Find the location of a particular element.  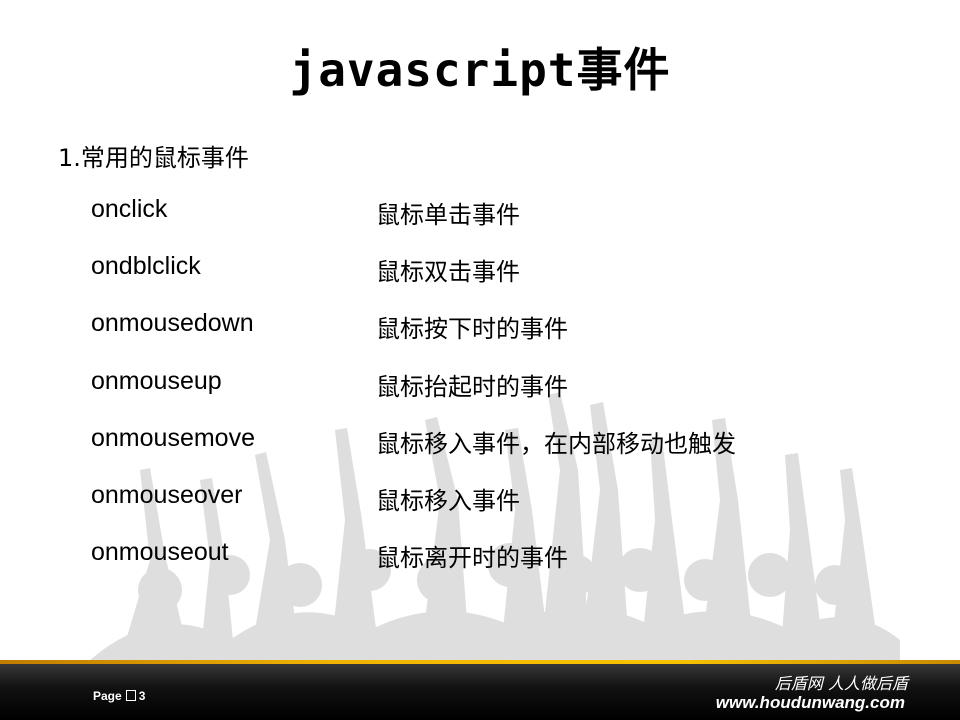

slide-title: javascript事件 is located at coordinates (480, 70).